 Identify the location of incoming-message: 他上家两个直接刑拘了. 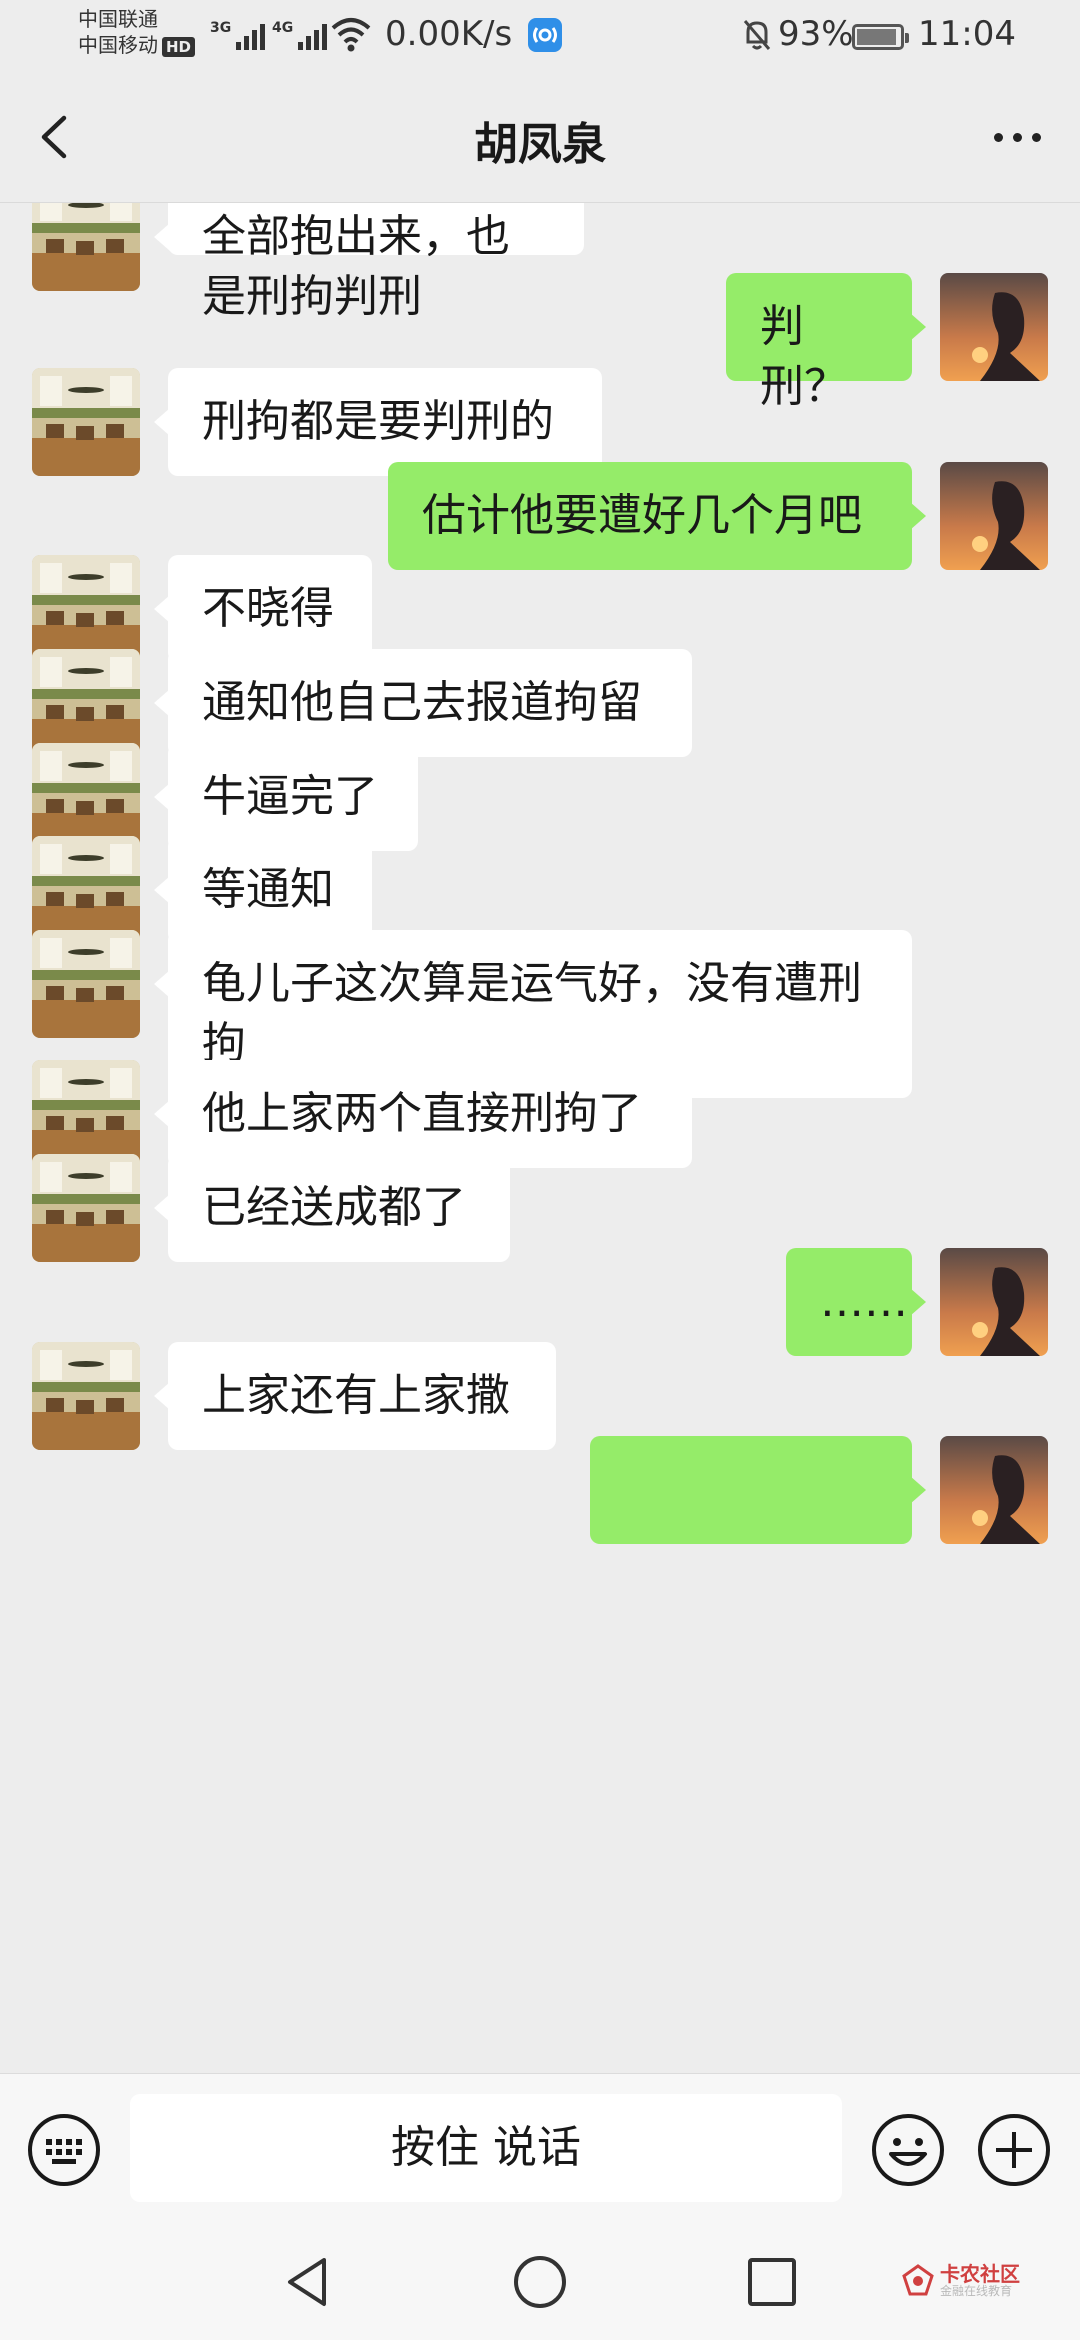
(540, 1114).